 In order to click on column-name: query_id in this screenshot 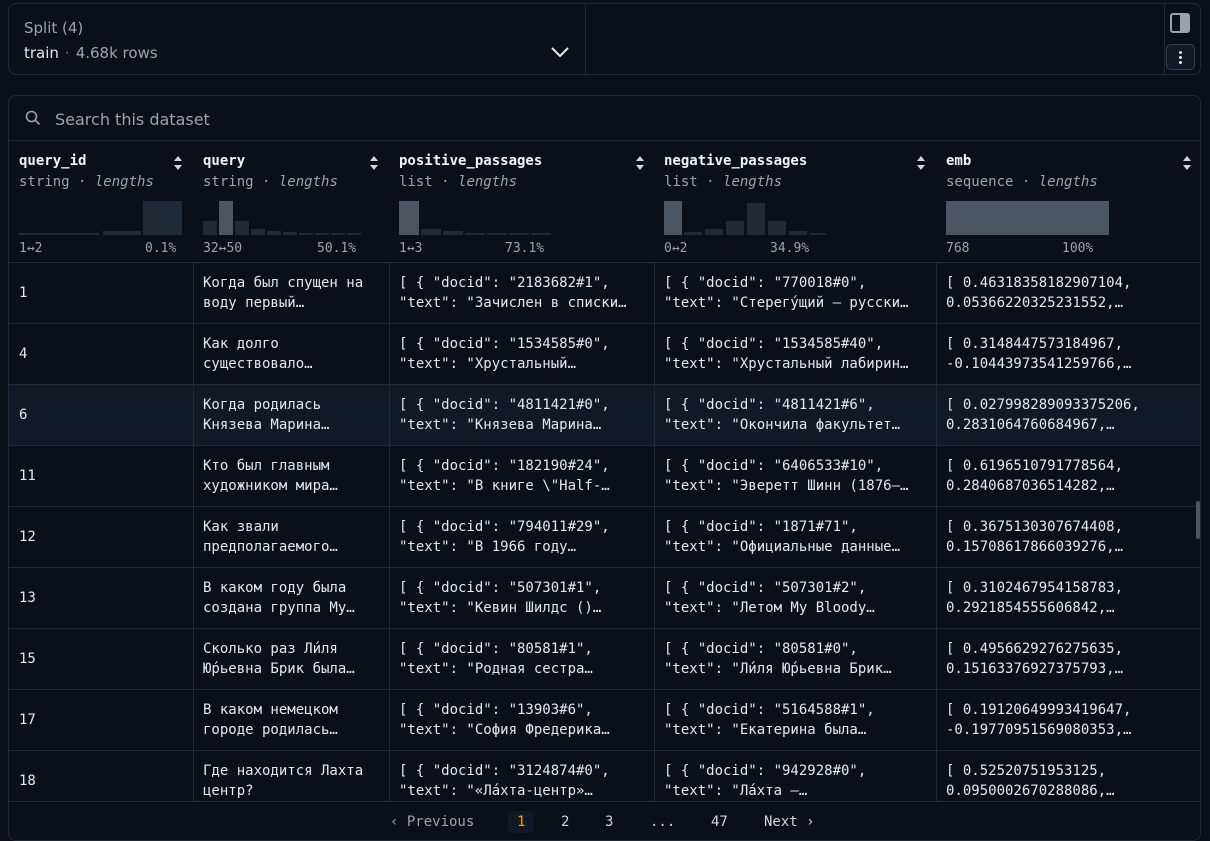, I will do `click(53, 161)`.